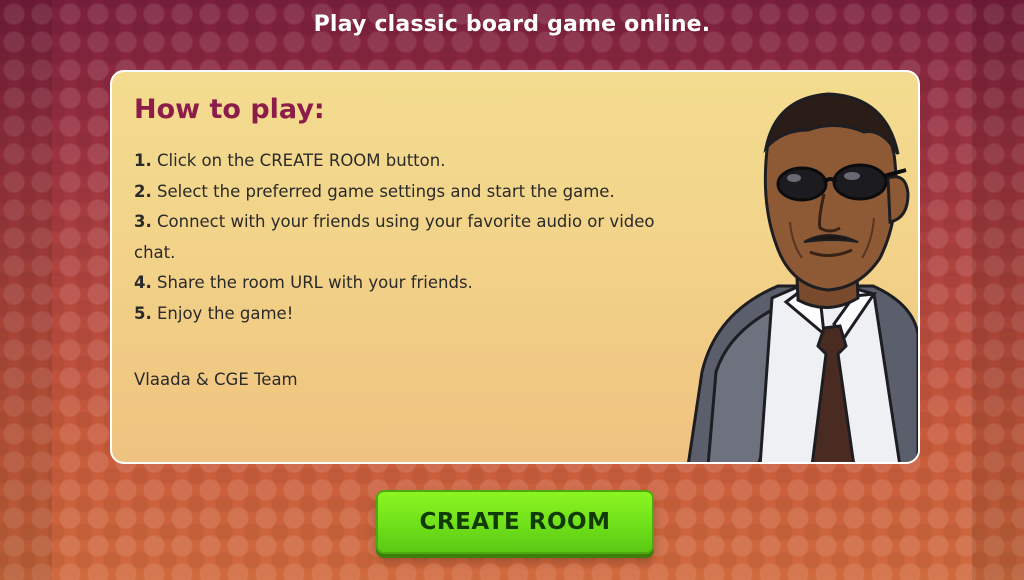  Describe the element at coordinates (216, 379) in the screenshot. I see `team-signature: Vlaada & CGE Team` at that location.